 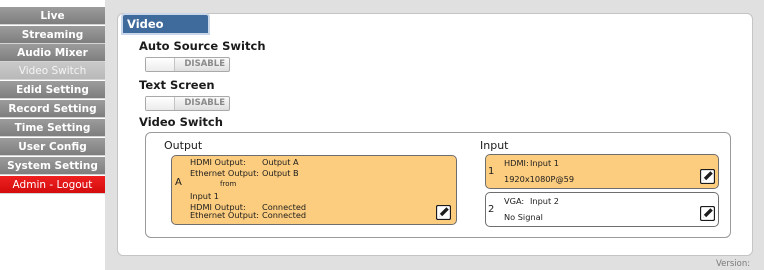 I want to click on input-card-number: 1, so click(x=491, y=171).